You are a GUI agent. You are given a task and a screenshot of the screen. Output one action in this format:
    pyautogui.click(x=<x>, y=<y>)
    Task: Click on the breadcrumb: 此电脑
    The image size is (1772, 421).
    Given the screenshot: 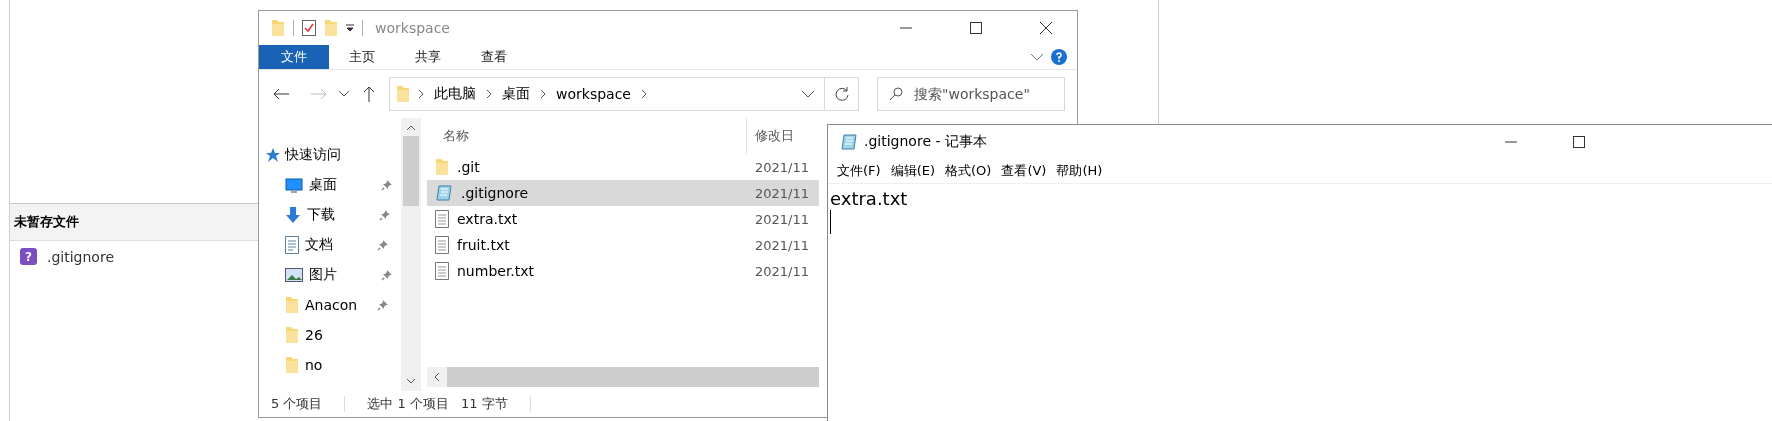 What is the action you would take?
    pyautogui.click(x=455, y=94)
    